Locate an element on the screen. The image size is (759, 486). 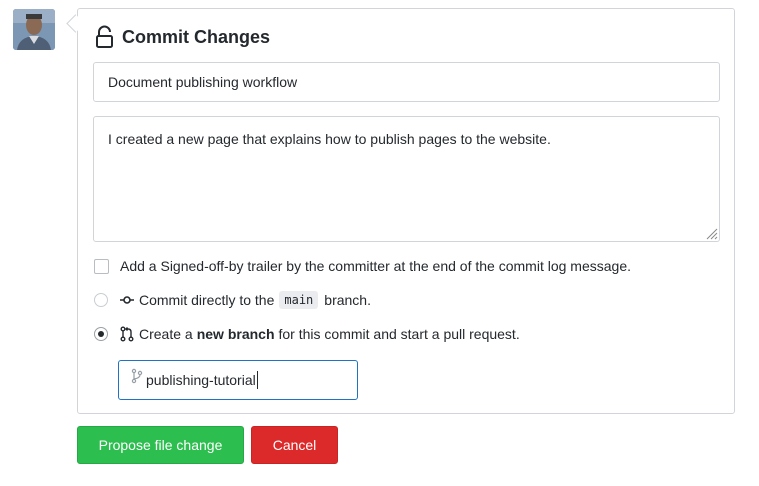
new-branch-radio is located at coordinates (101, 334).